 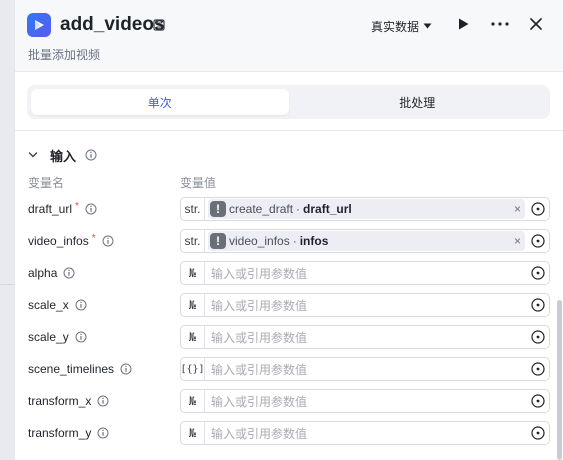 I want to click on input-section-title: 输入, so click(x=63, y=156).